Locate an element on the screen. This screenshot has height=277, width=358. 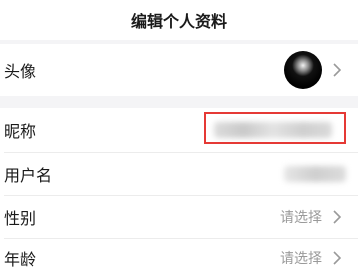
username-value-blurred is located at coordinates (315, 174).